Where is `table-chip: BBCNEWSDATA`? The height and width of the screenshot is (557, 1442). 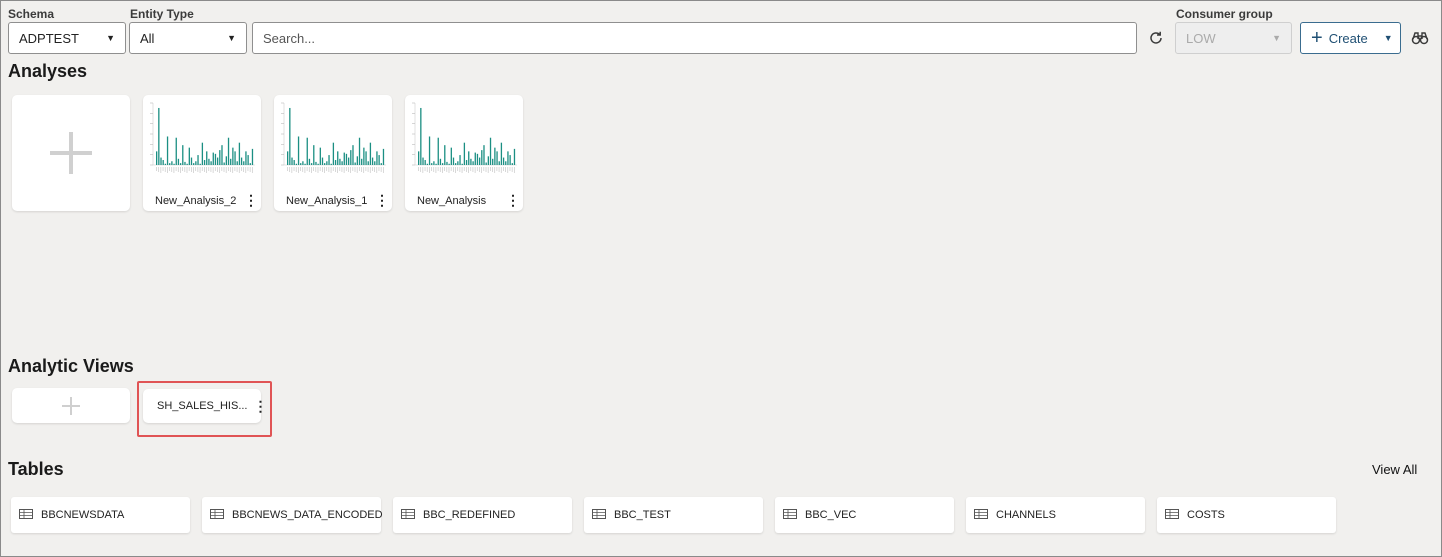 table-chip: BBCNEWSDATA is located at coordinates (100, 515).